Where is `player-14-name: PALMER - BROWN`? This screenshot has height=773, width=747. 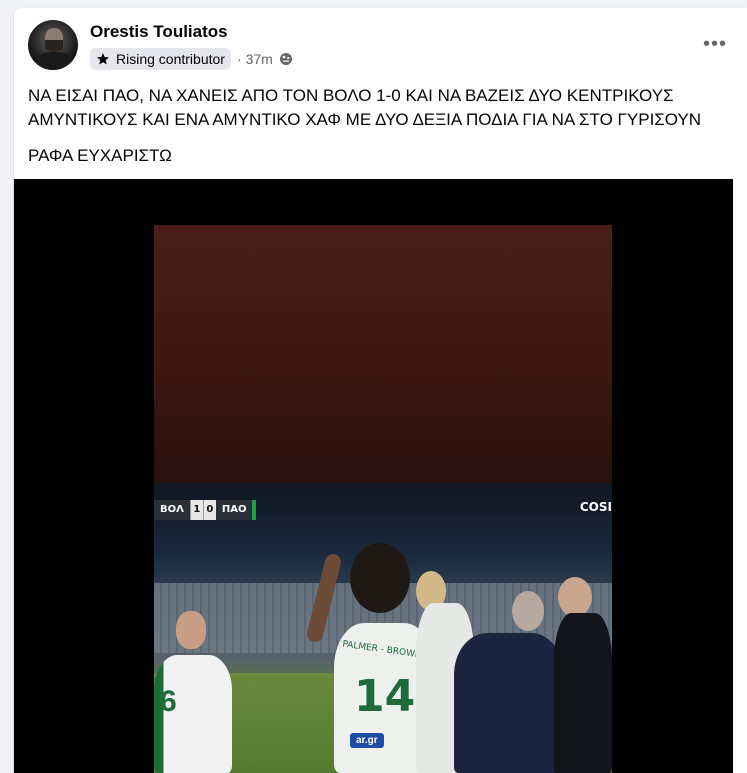 player-14-name: PALMER - BROWN is located at coordinates (382, 650).